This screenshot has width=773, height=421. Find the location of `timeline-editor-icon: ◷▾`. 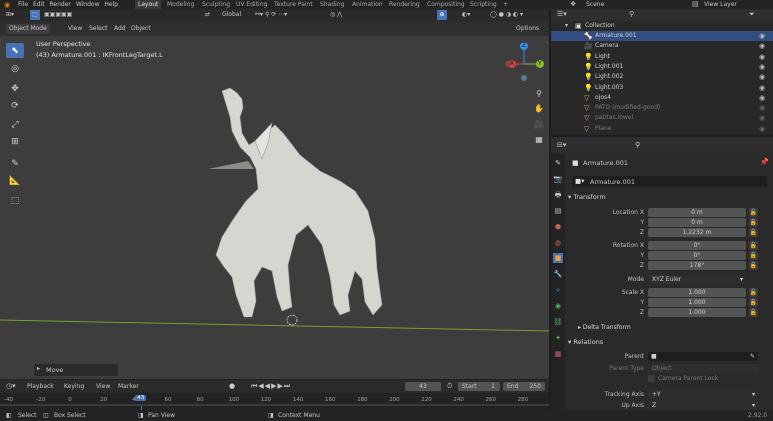

timeline-editor-icon: ◷▾ is located at coordinates (11, 386).